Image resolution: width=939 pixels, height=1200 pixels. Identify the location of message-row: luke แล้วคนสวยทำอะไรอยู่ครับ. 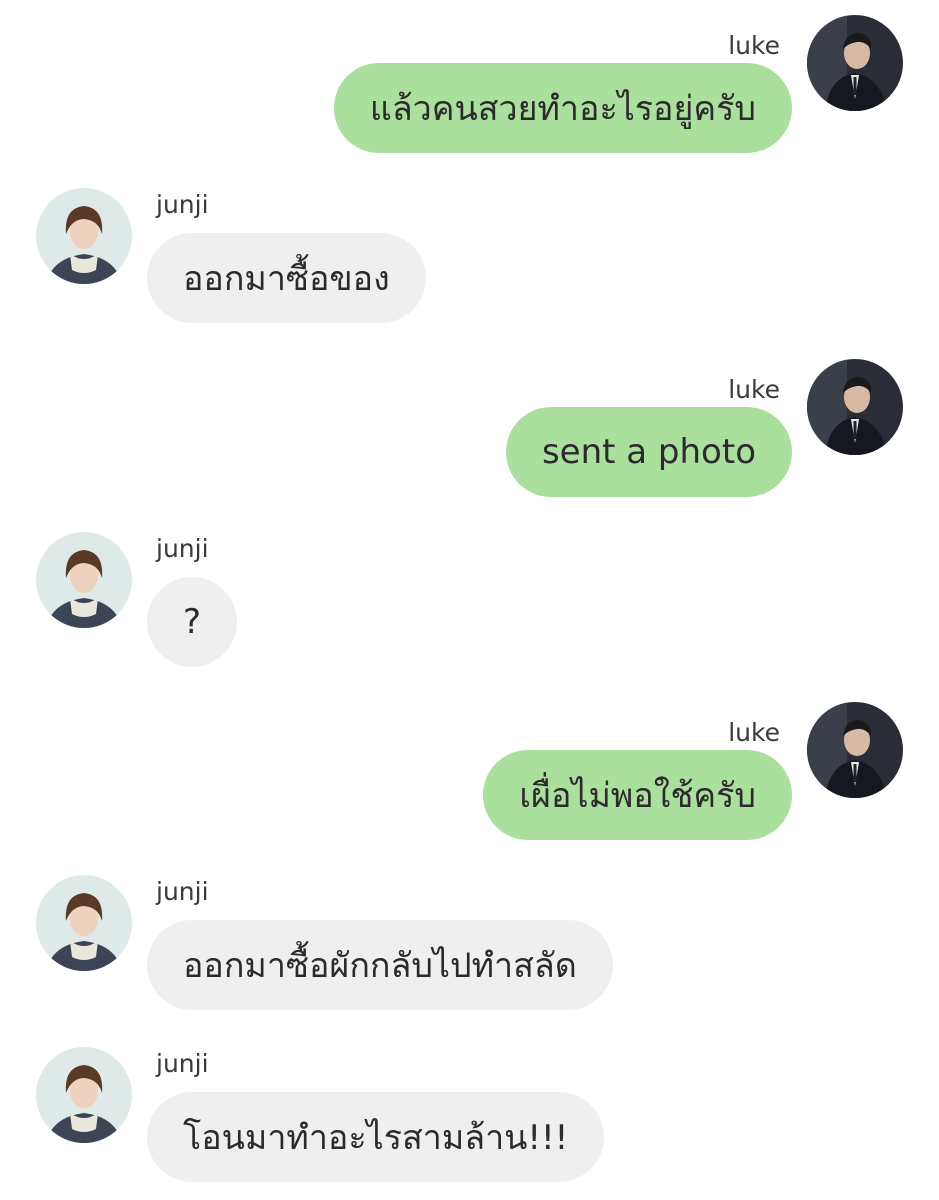
(469, 85).